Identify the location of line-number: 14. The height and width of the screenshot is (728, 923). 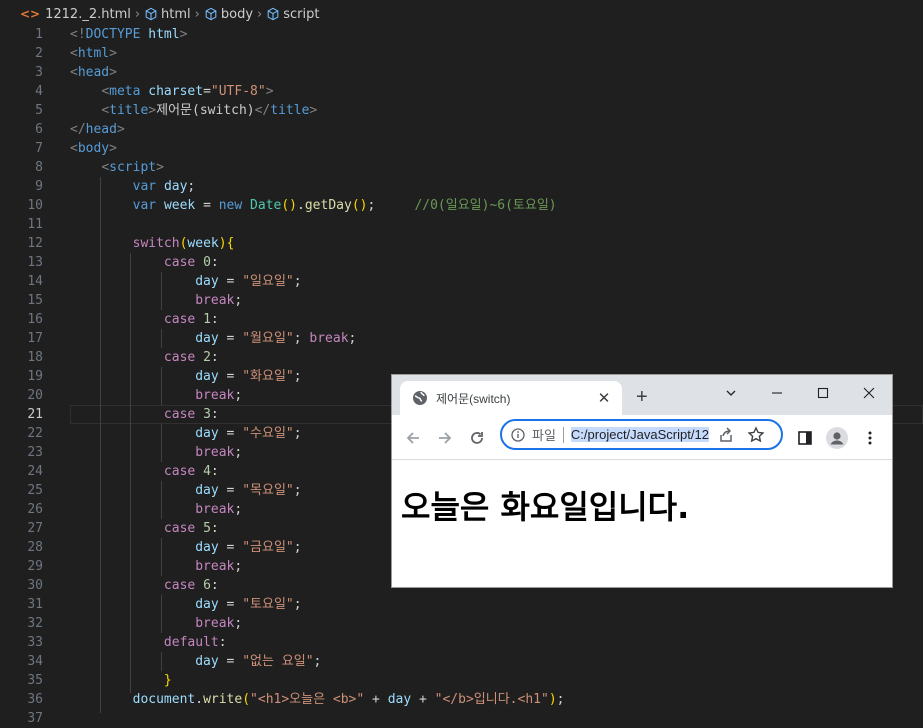
(35, 281).